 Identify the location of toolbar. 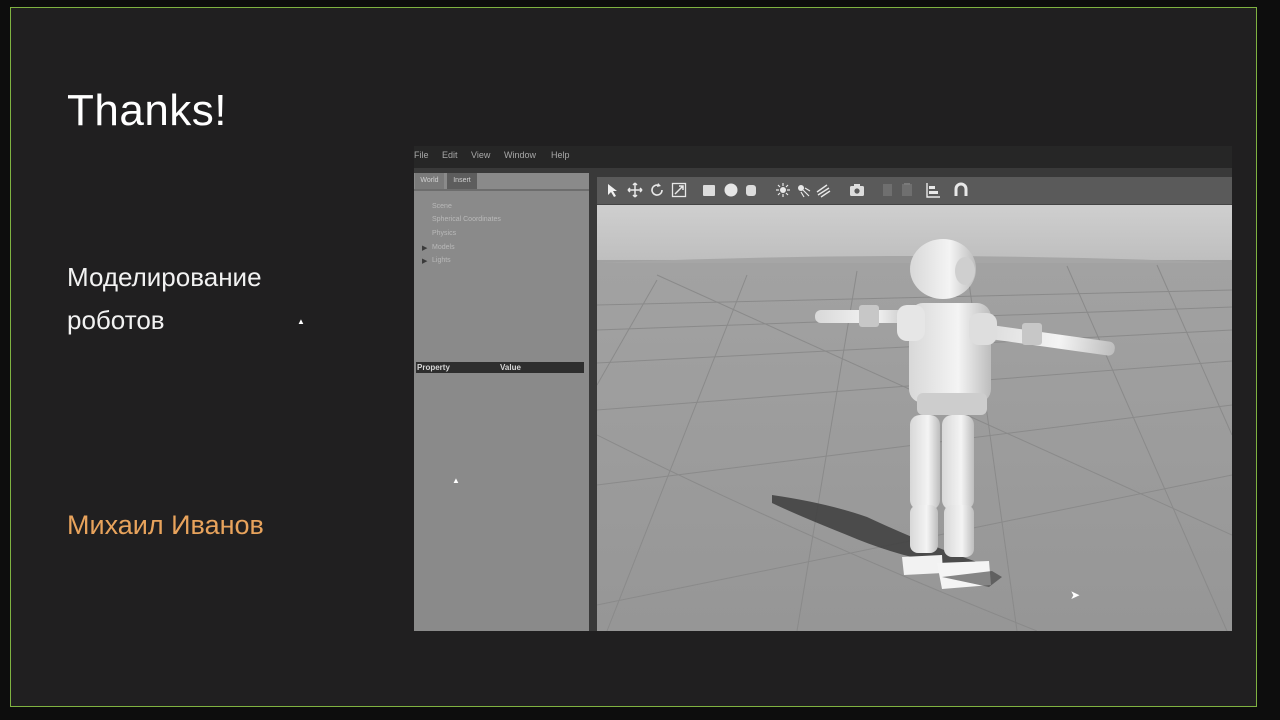
(914, 191).